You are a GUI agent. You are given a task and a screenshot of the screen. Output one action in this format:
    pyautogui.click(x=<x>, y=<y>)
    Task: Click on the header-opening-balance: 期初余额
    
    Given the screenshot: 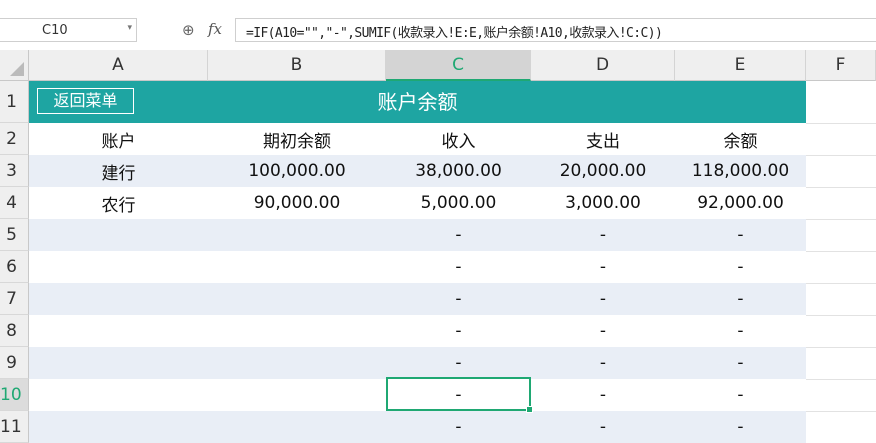 What is the action you would take?
    pyautogui.click(x=297, y=139)
    